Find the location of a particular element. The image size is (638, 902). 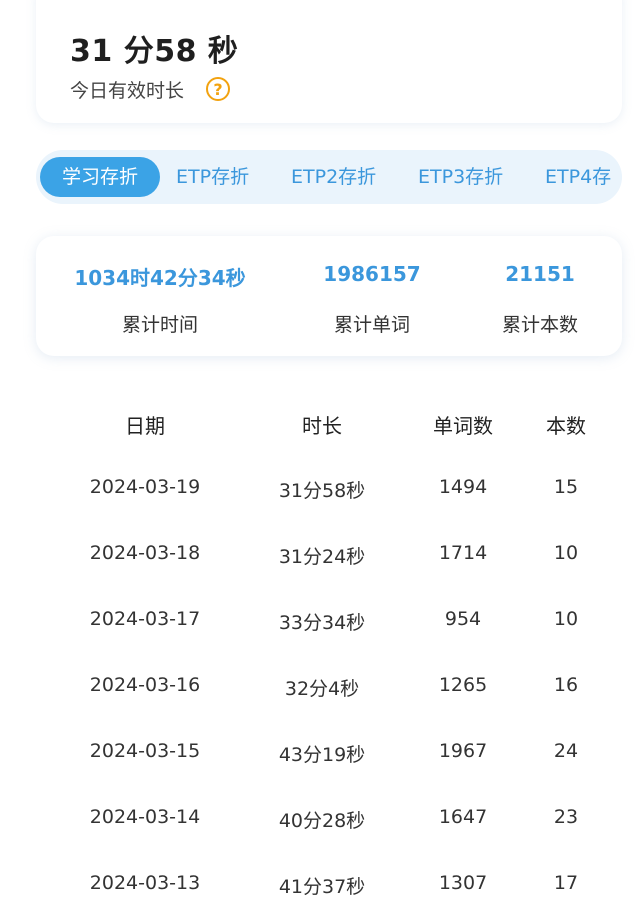

tab-etp3-passbook: ETP3存折 is located at coordinates (460, 177).